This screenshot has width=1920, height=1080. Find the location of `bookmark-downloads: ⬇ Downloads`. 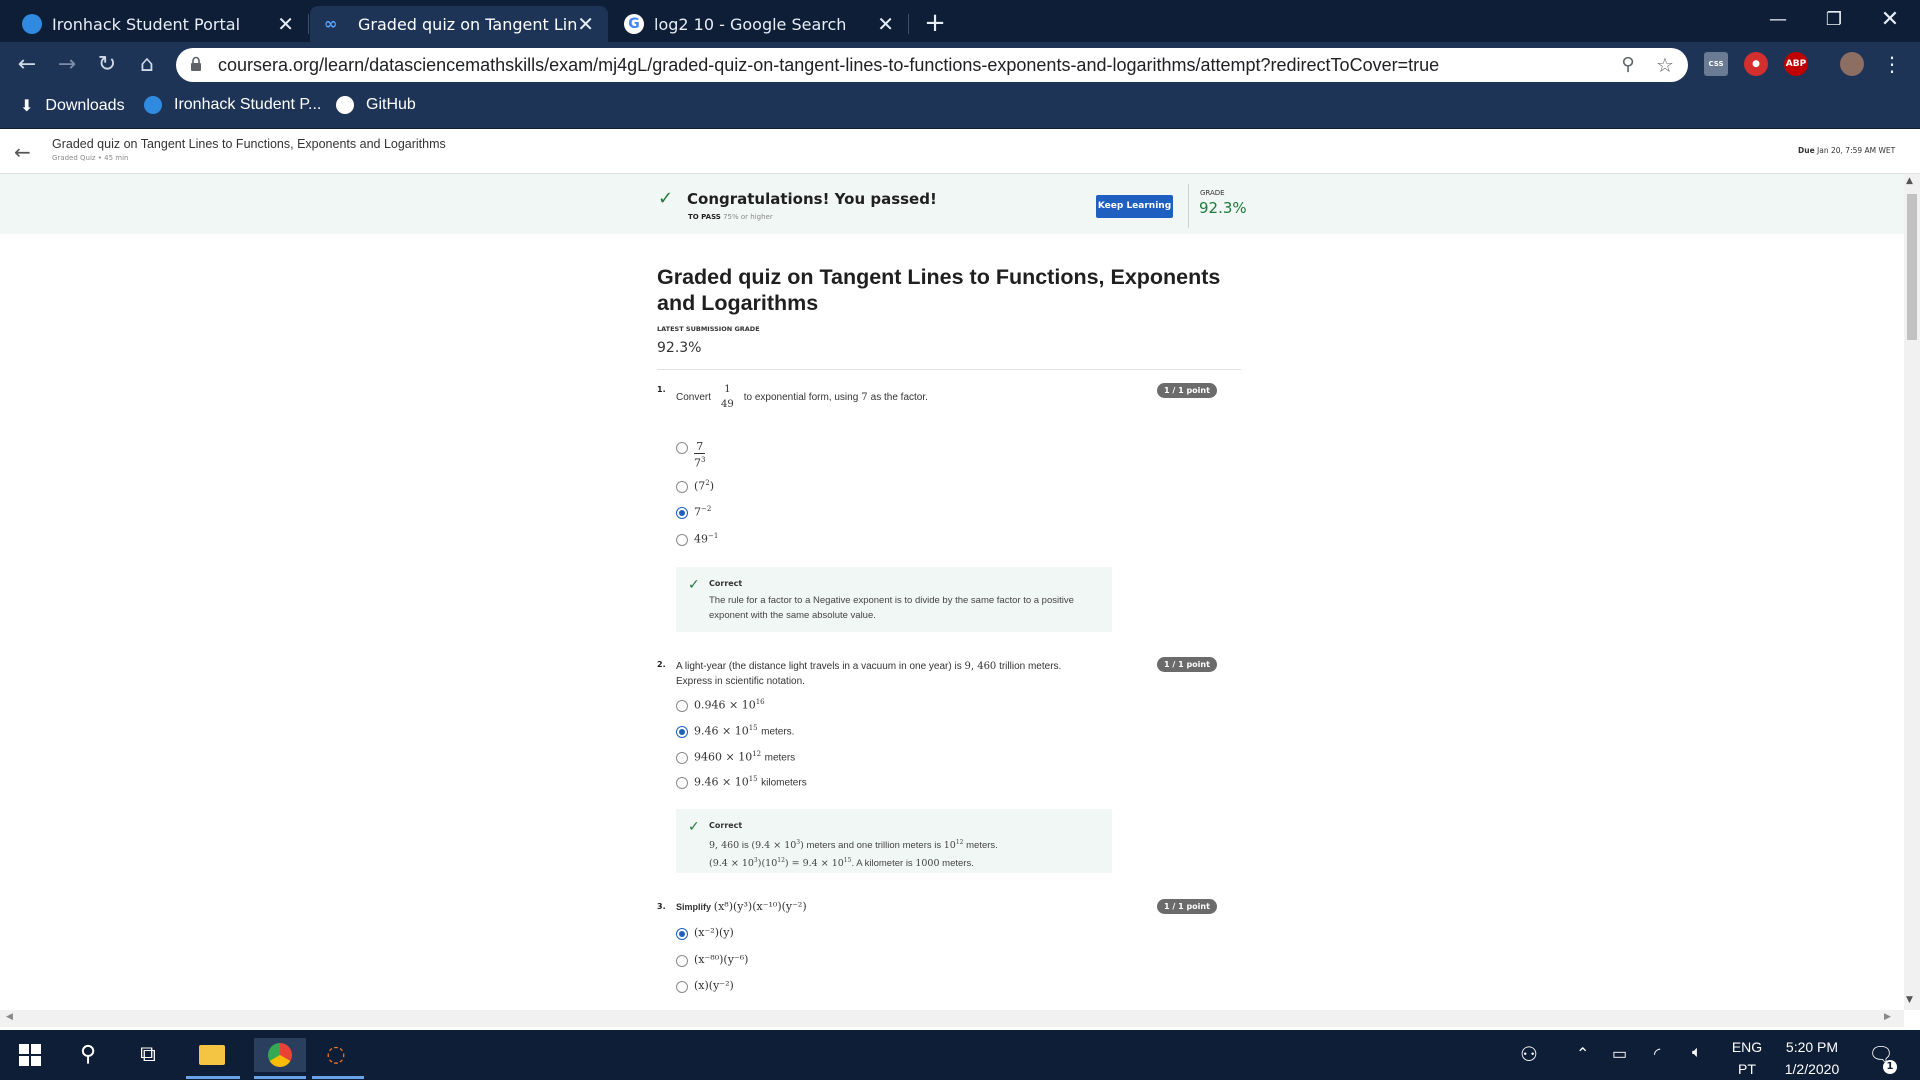

bookmark-downloads: ⬇ Downloads is located at coordinates (72, 106).